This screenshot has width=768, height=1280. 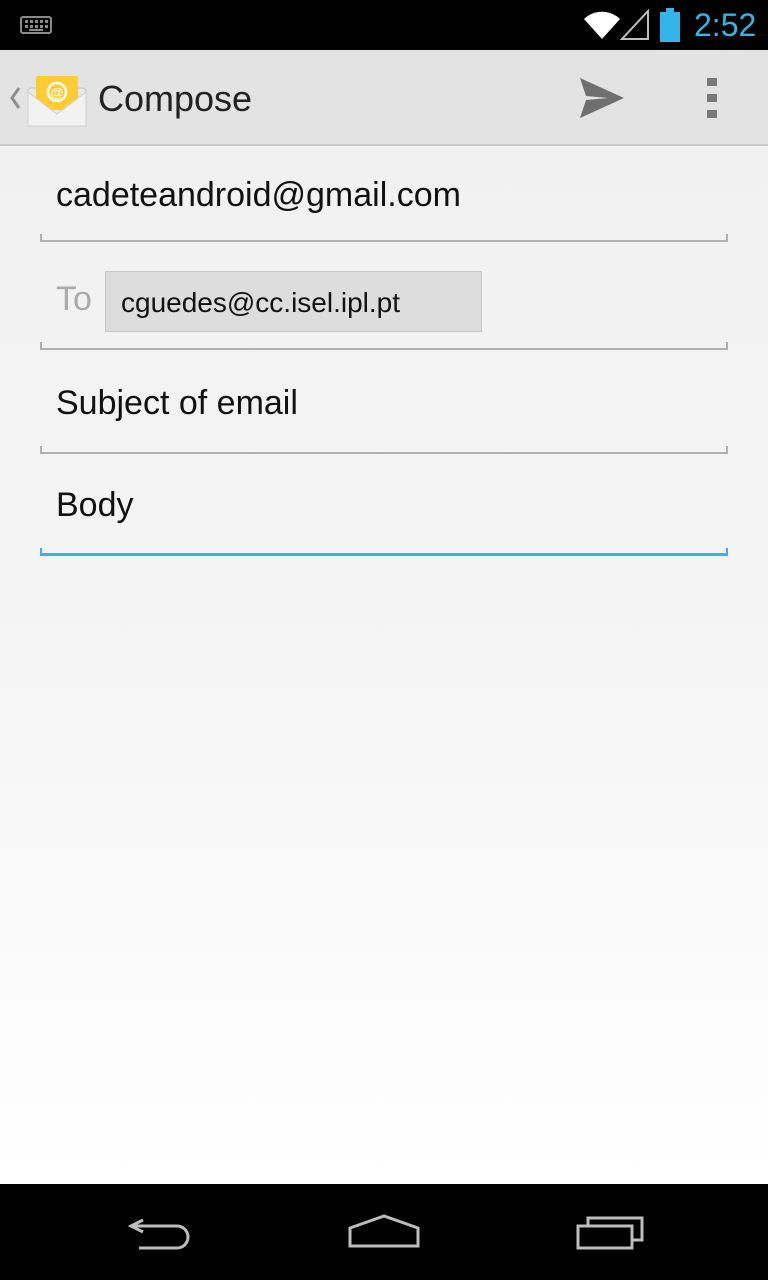 I want to click on overflow-menu-button, so click(x=712, y=98).